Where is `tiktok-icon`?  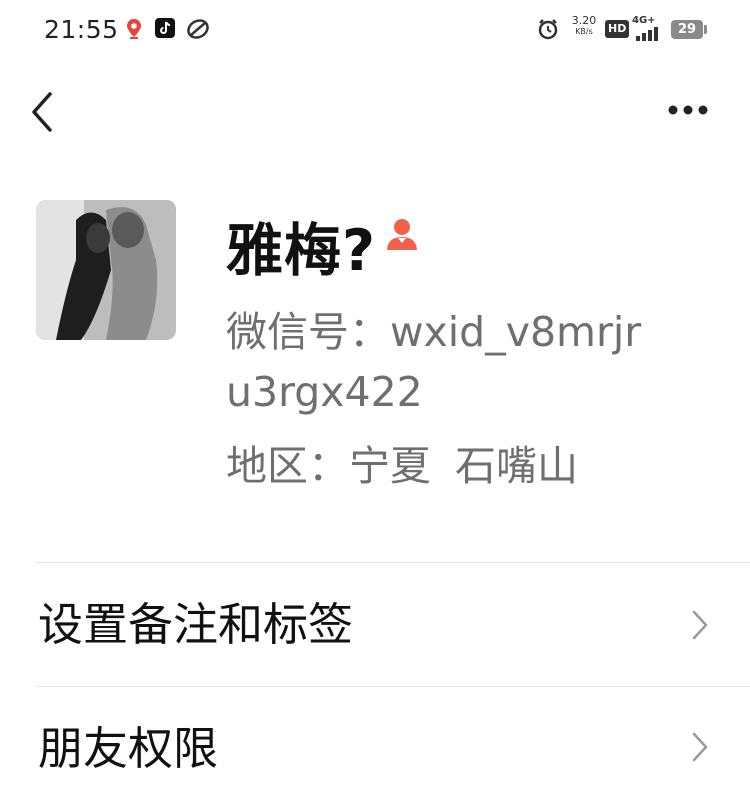 tiktok-icon is located at coordinates (165, 28).